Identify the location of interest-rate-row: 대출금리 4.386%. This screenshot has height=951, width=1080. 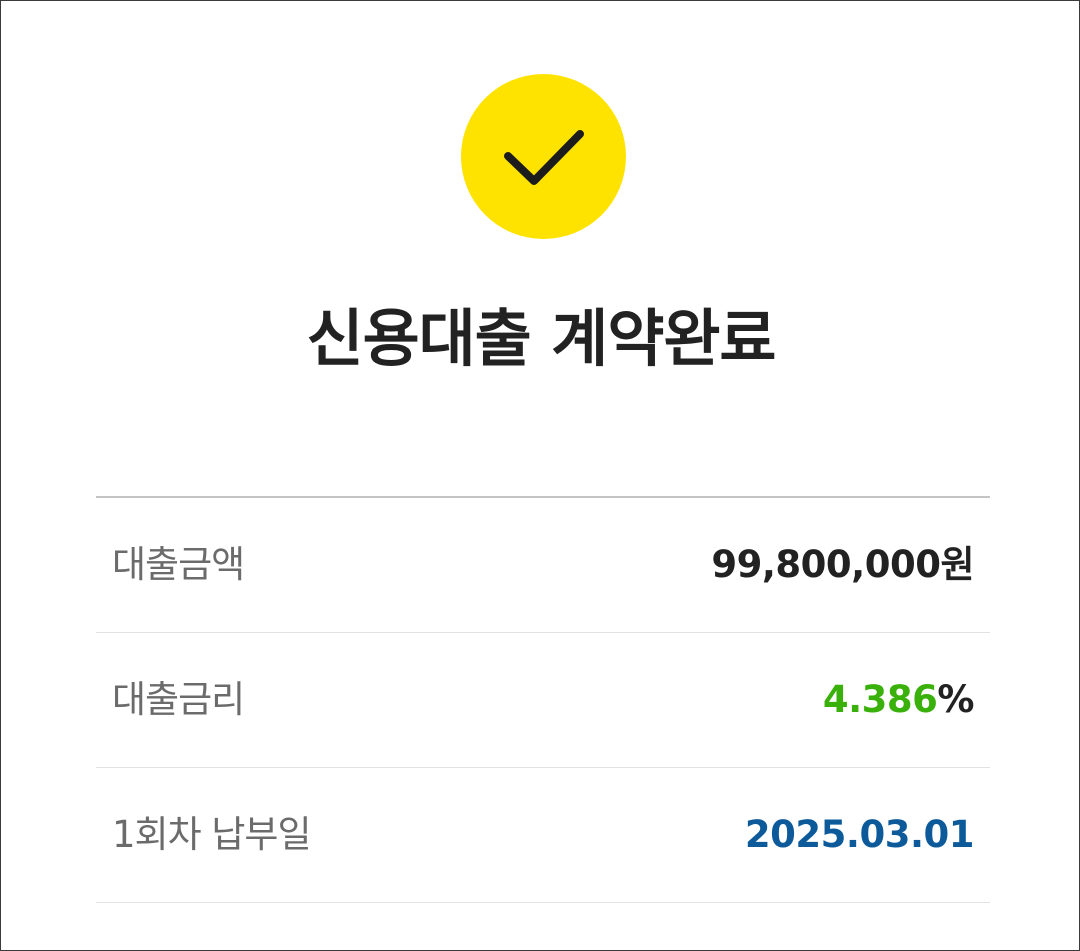
(543, 700).